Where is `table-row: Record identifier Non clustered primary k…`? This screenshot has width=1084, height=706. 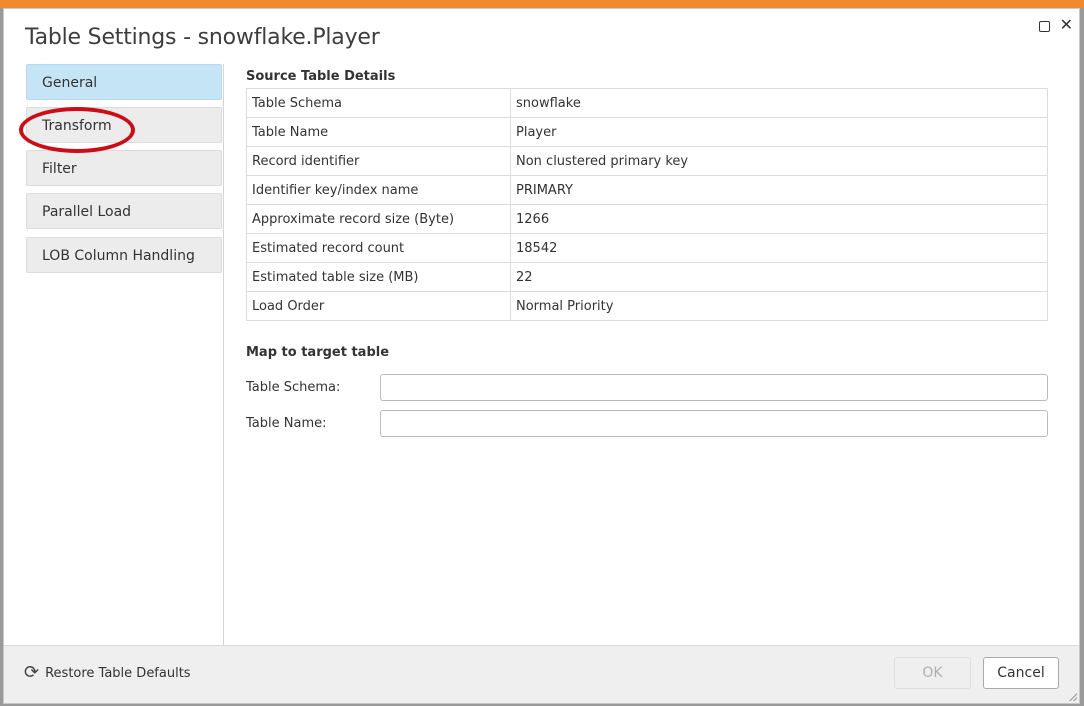
table-row: Record identifier Non clustered primary k… is located at coordinates (647, 161).